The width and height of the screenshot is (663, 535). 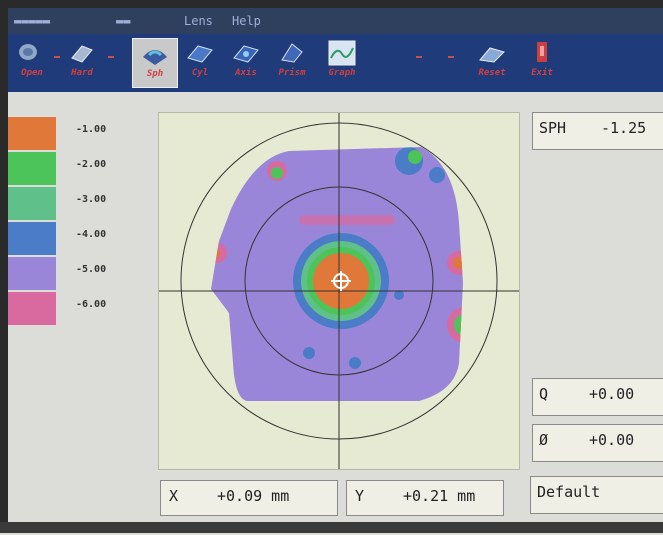 What do you see at coordinates (91, 164) in the screenshot?
I see `legend-label: -2.00` at bounding box center [91, 164].